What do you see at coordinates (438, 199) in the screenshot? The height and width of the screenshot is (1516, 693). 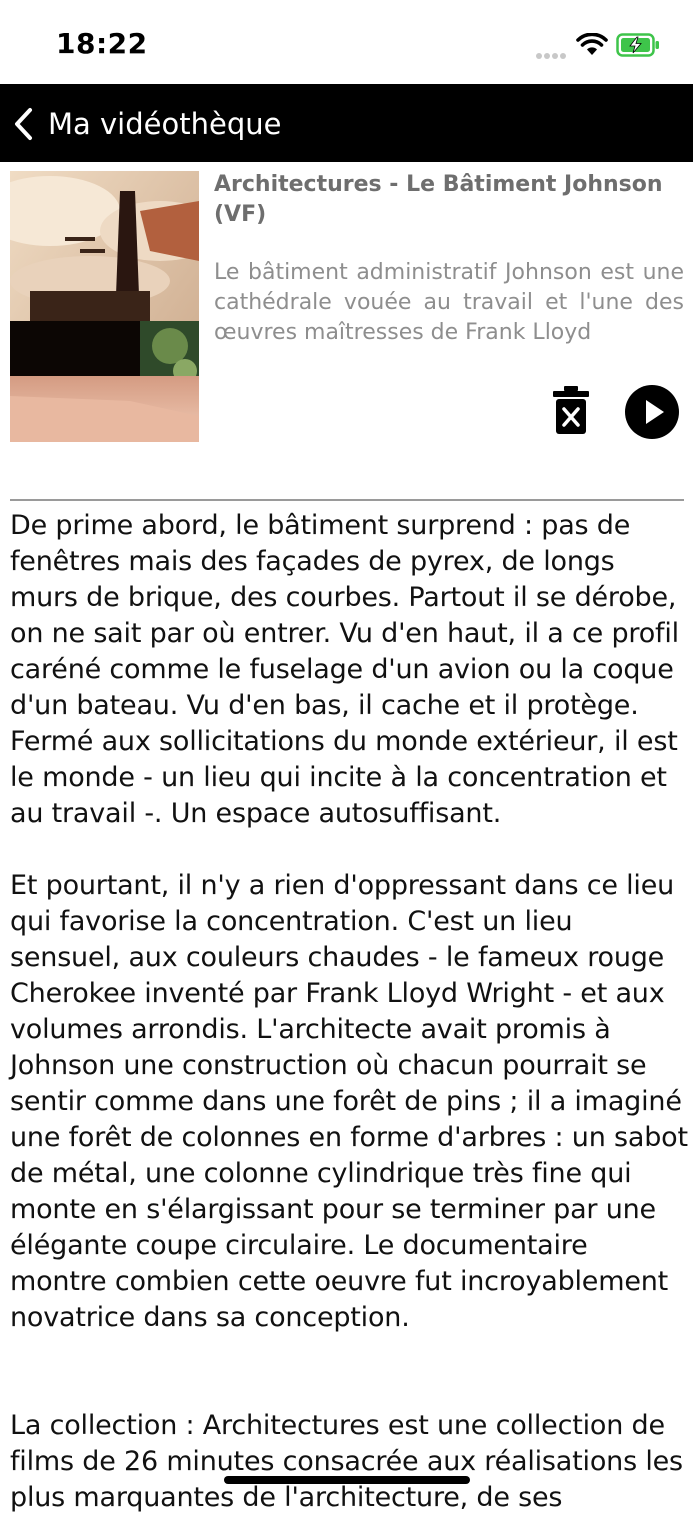 I see `video-title: Architectures - Le Bâtiment Johnson (VF)` at bounding box center [438, 199].